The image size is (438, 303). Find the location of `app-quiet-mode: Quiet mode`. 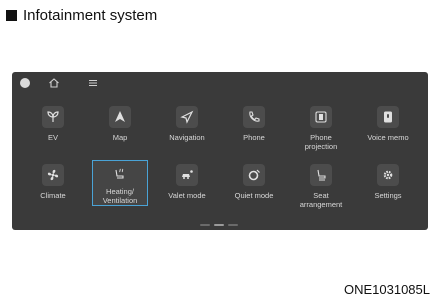

app-quiet-mode: Quiet mode is located at coordinates (254, 186).